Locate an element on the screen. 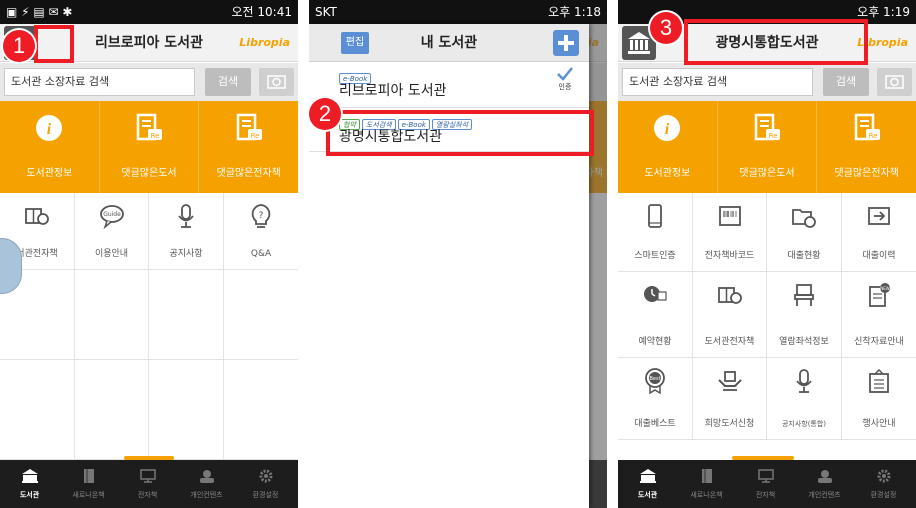  grid-qna: ? Q&A is located at coordinates (261, 231).